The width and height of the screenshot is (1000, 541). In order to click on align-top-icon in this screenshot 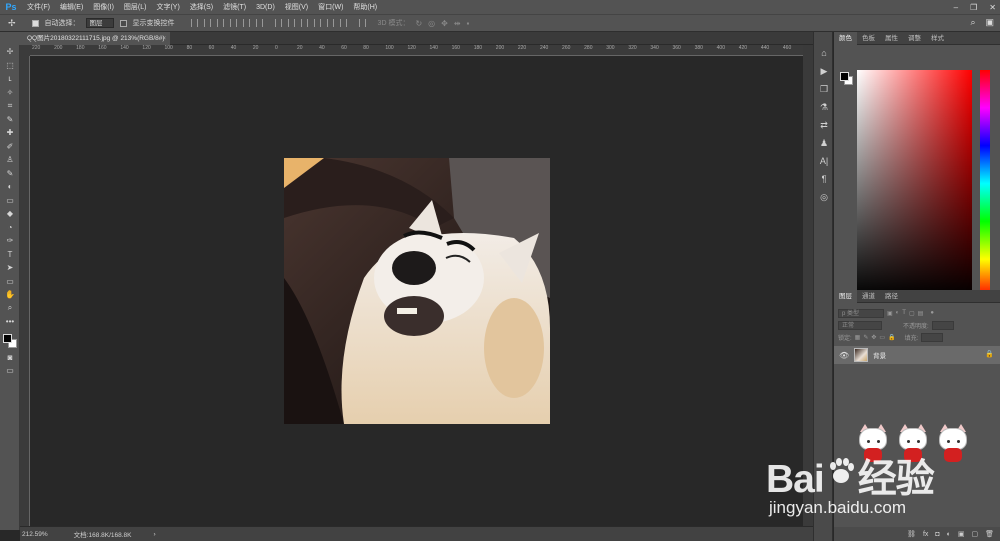, I will do `click(194, 23)`.